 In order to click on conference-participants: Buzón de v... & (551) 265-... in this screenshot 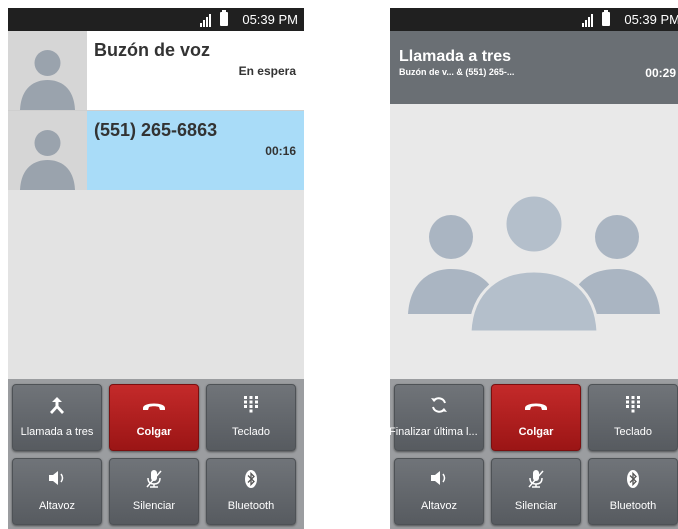, I will do `click(457, 72)`.